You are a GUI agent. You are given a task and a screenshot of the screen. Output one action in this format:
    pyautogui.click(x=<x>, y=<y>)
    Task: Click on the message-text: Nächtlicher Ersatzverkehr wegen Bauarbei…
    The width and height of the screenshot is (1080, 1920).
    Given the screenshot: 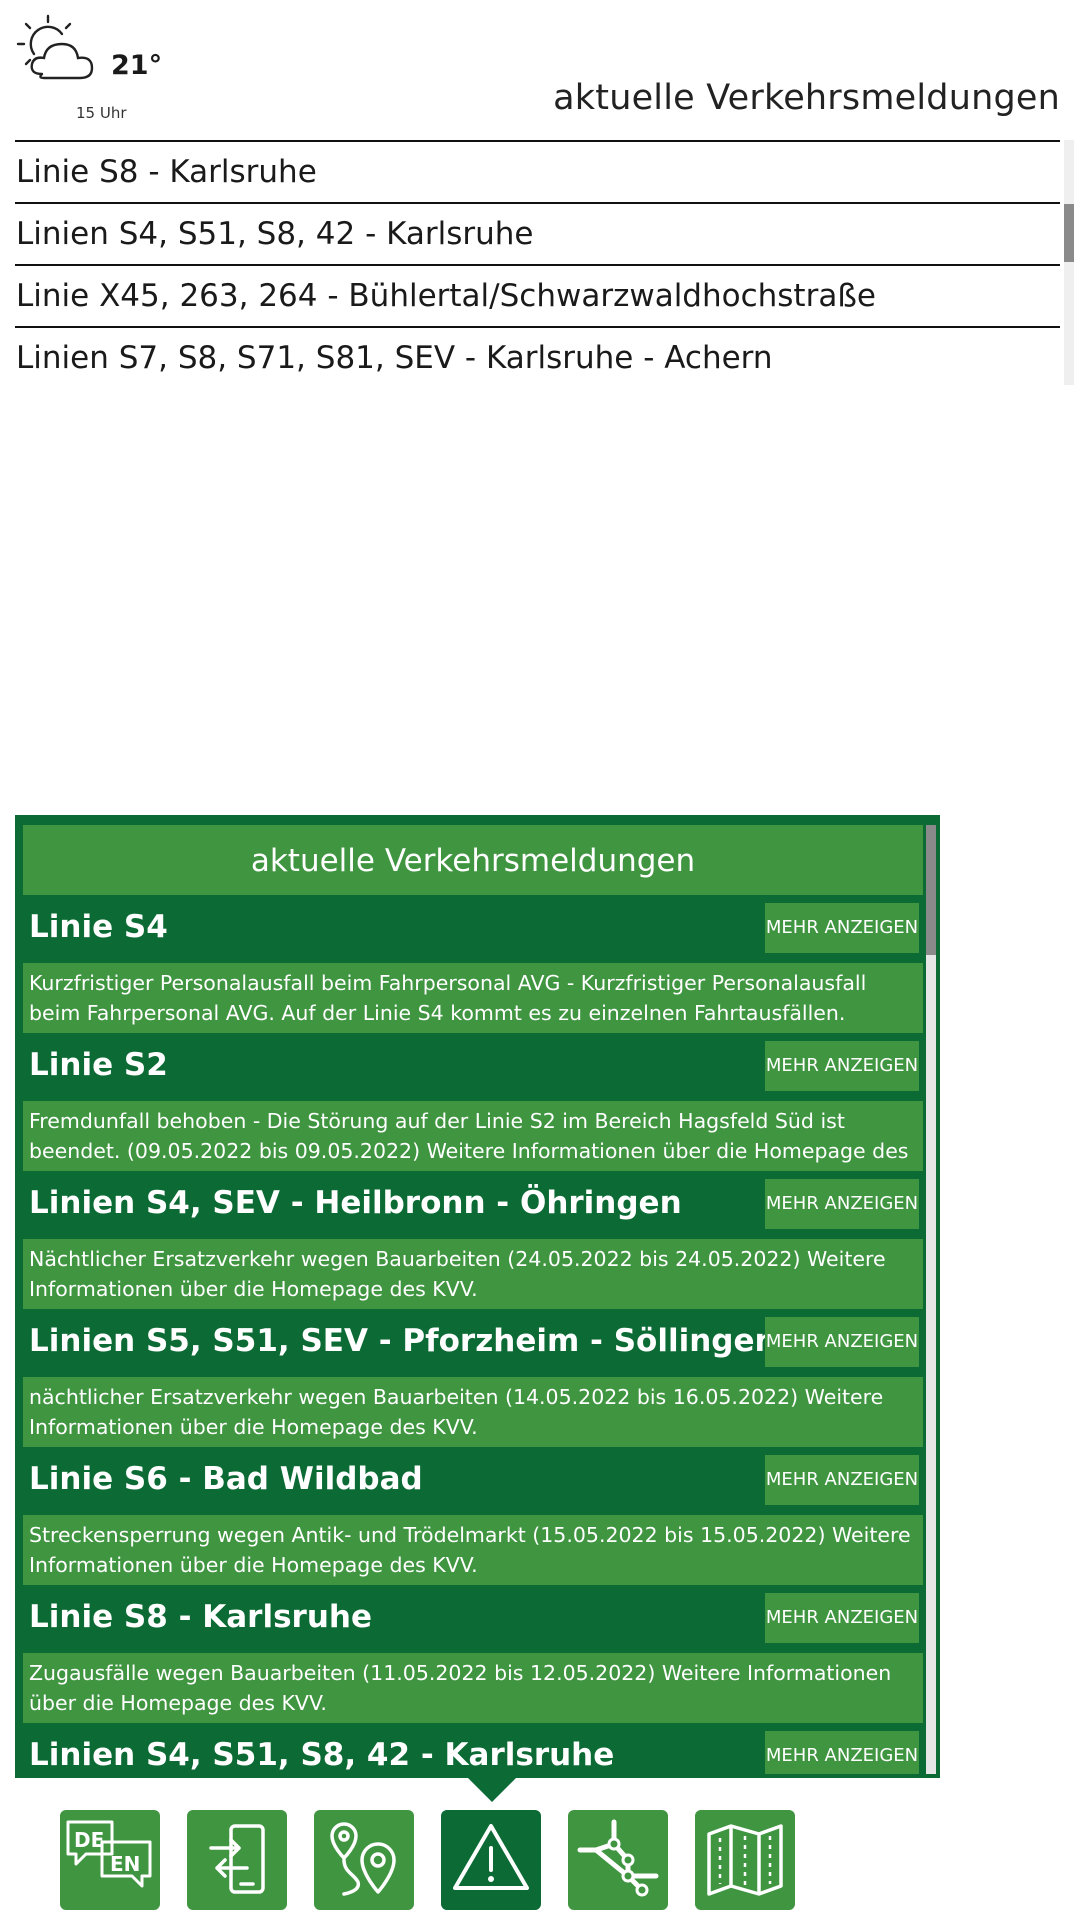 What is the action you would take?
    pyautogui.click(x=473, y=1274)
    